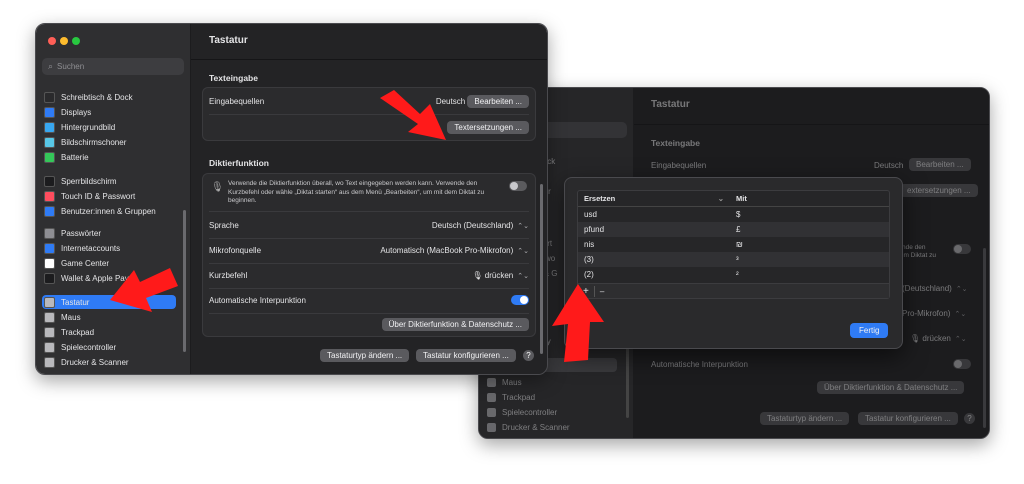 This screenshot has width=1024, height=484. I want to click on sidebar-item-hintergrundbild: Hintergrundbild, so click(79, 127).